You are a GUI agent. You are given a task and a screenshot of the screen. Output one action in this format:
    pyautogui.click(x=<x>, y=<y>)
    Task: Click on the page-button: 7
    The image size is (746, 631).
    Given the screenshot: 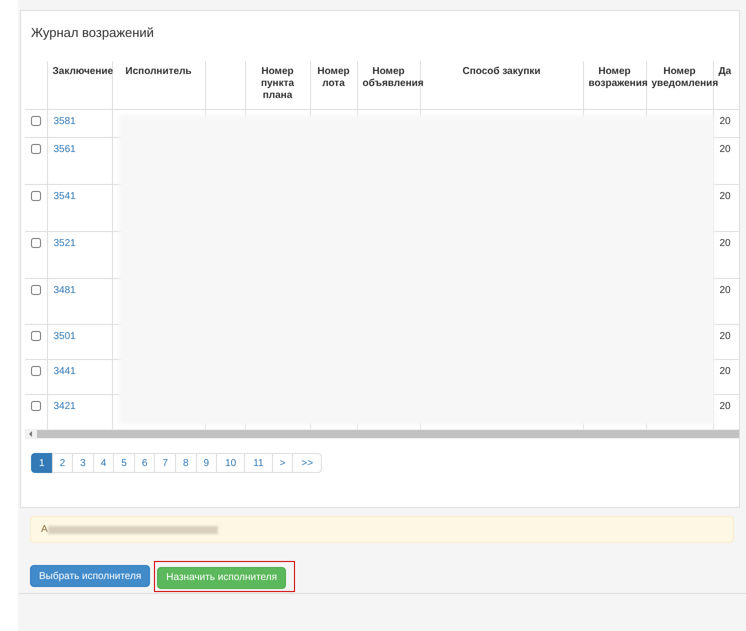 What is the action you would take?
    pyautogui.click(x=165, y=463)
    